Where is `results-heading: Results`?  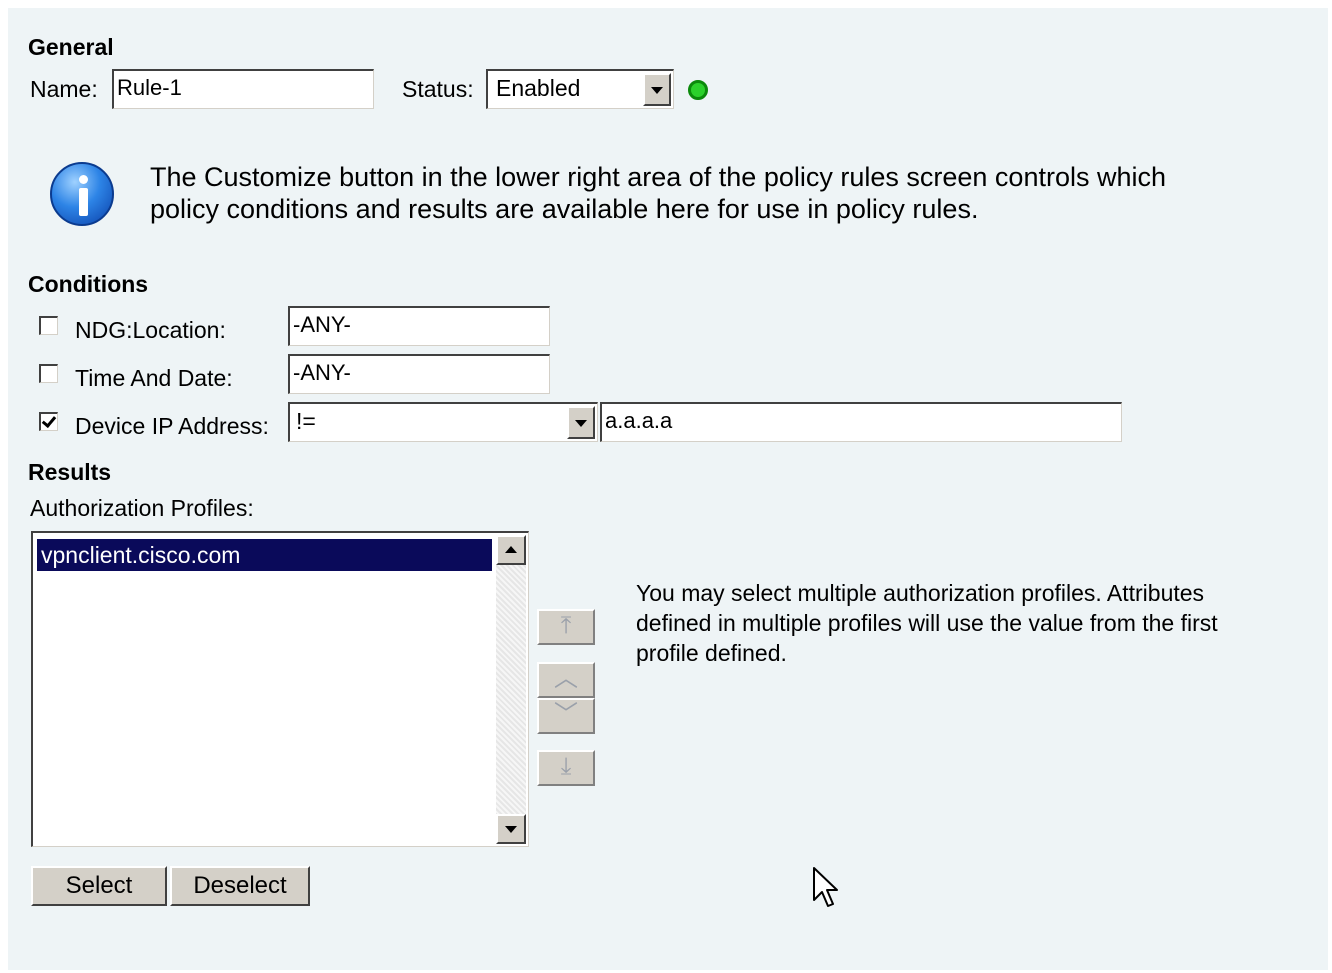 results-heading: Results is located at coordinates (70, 472).